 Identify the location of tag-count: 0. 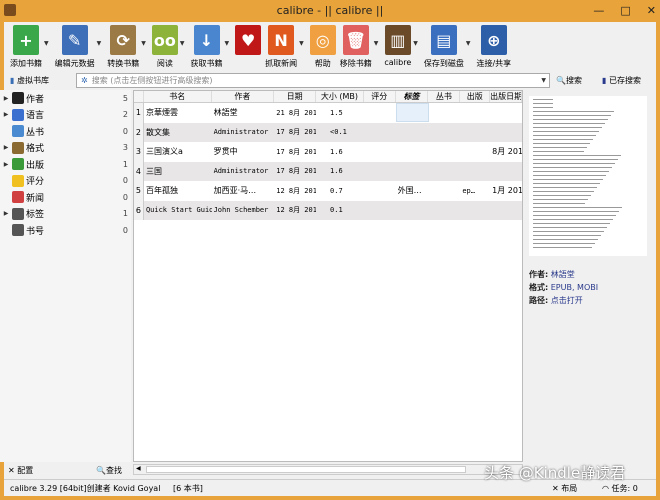
(125, 230).